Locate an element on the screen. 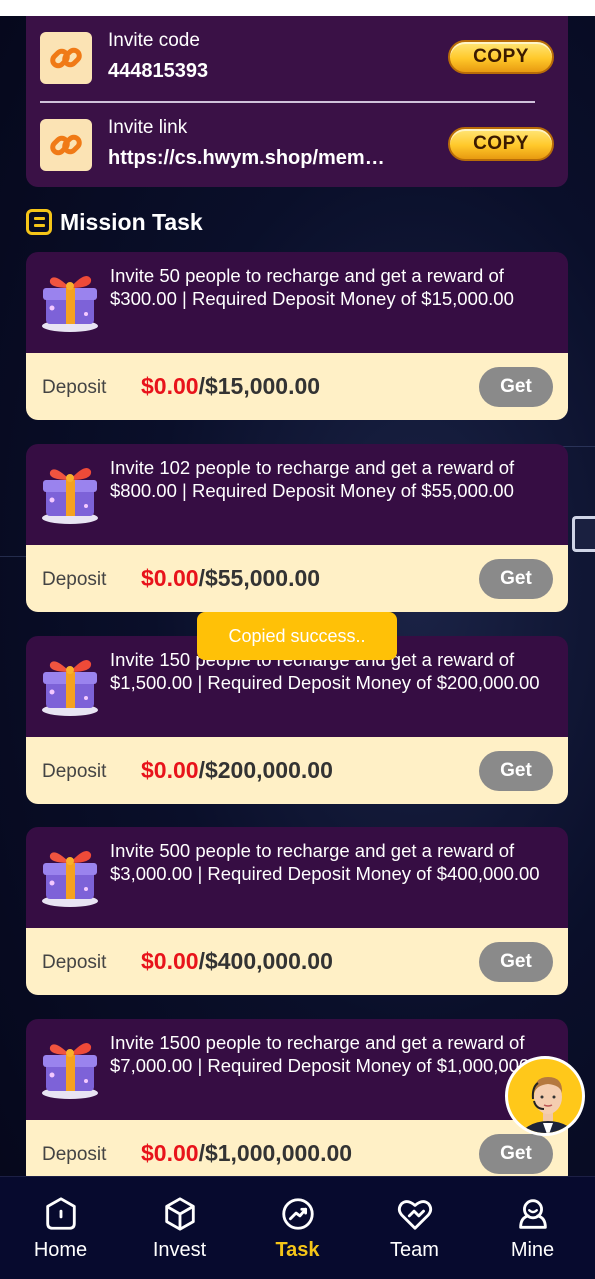 This screenshot has height=1279, width=595. task-footer: Deposit $0.00/$400,000.00 Get is located at coordinates (297, 961).